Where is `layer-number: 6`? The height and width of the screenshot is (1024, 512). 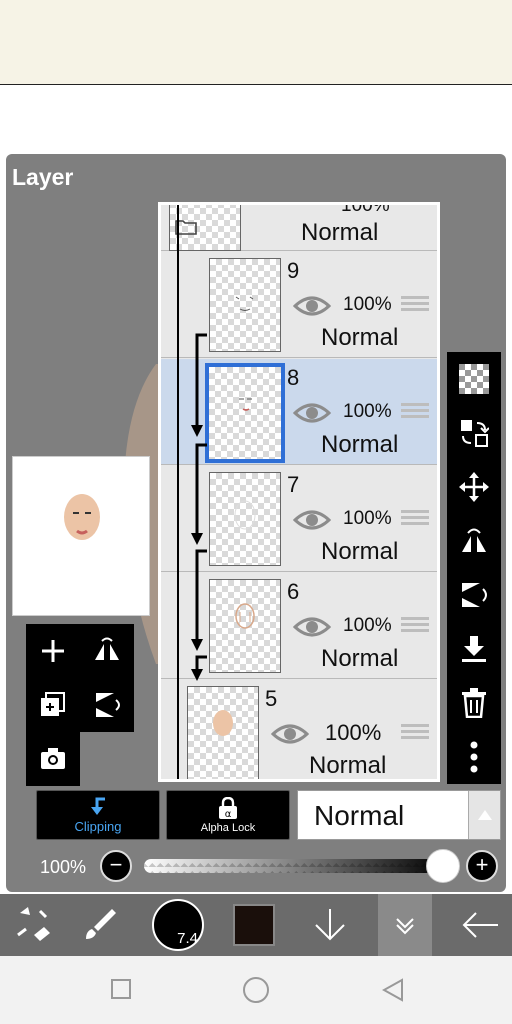 layer-number: 6 is located at coordinates (293, 591).